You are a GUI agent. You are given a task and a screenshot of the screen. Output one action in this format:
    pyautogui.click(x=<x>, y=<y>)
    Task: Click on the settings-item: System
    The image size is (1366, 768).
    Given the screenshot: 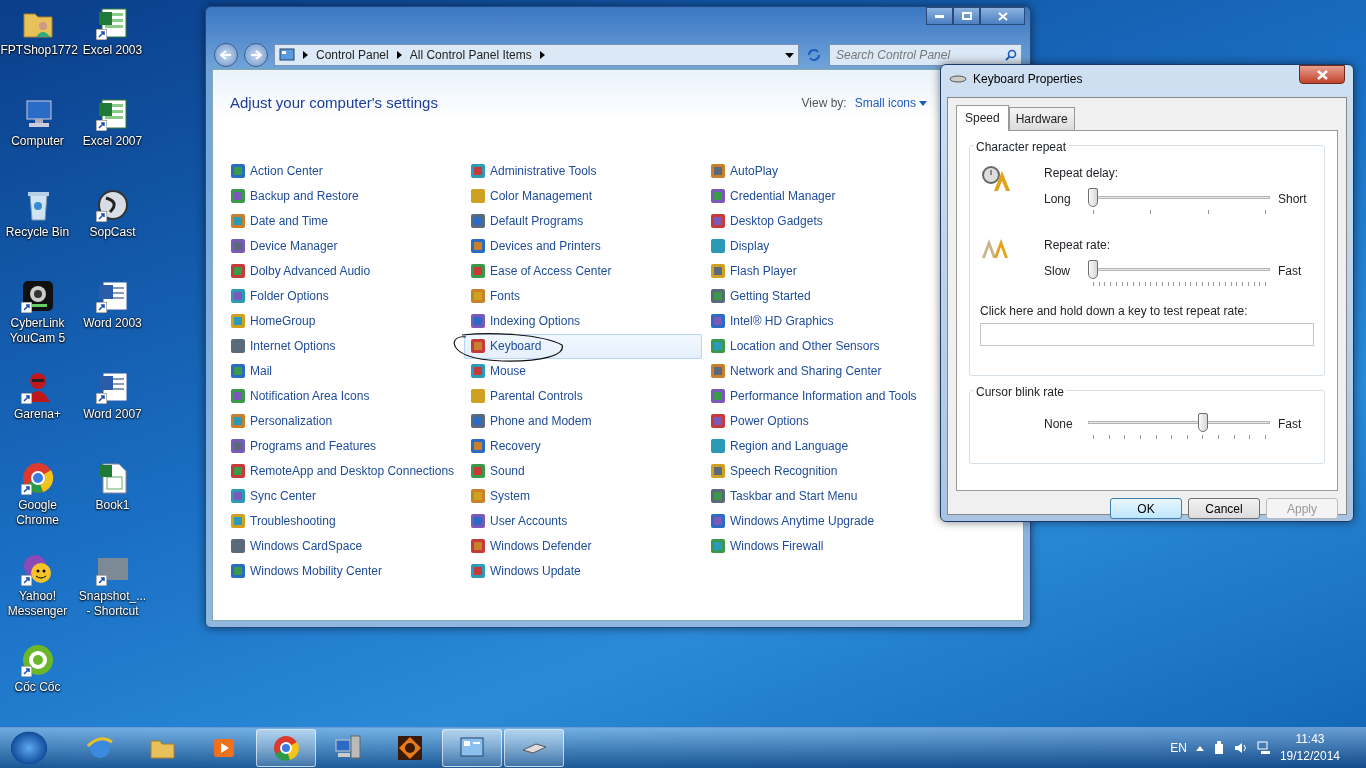 What is the action you would take?
    pyautogui.click(x=583, y=496)
    